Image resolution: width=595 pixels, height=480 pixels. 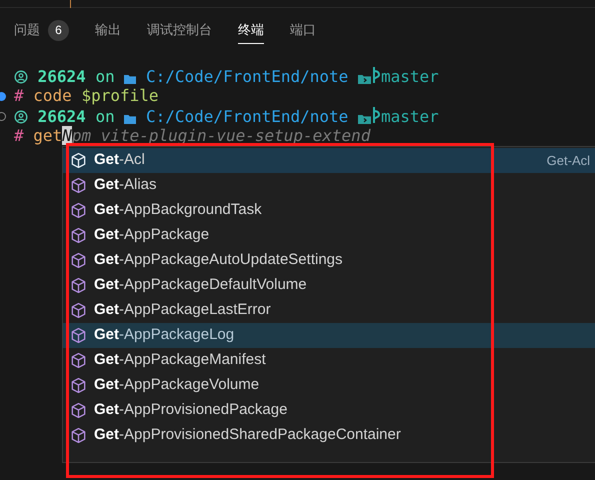 I want to click on suggestion-item: Get-AppPackageAutoUpdateSettings, so click(x=329, y=260).